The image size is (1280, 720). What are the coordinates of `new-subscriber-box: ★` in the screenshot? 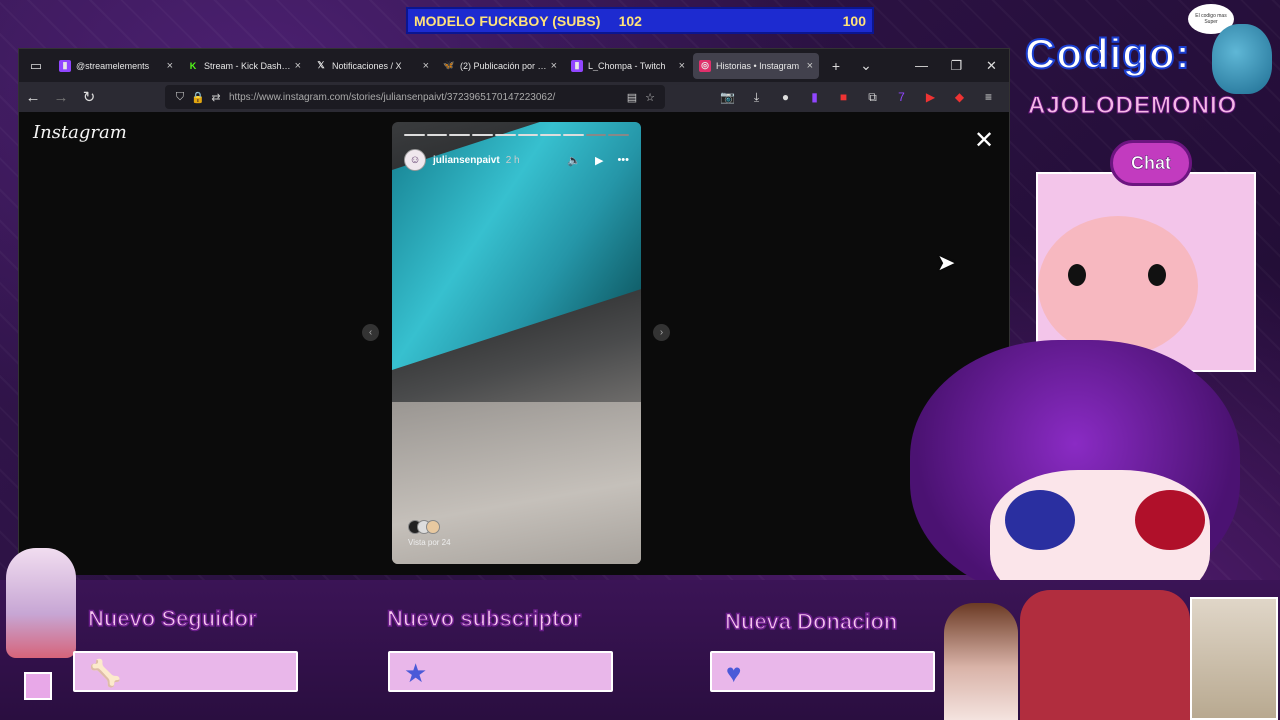 It's located at (500, 671).